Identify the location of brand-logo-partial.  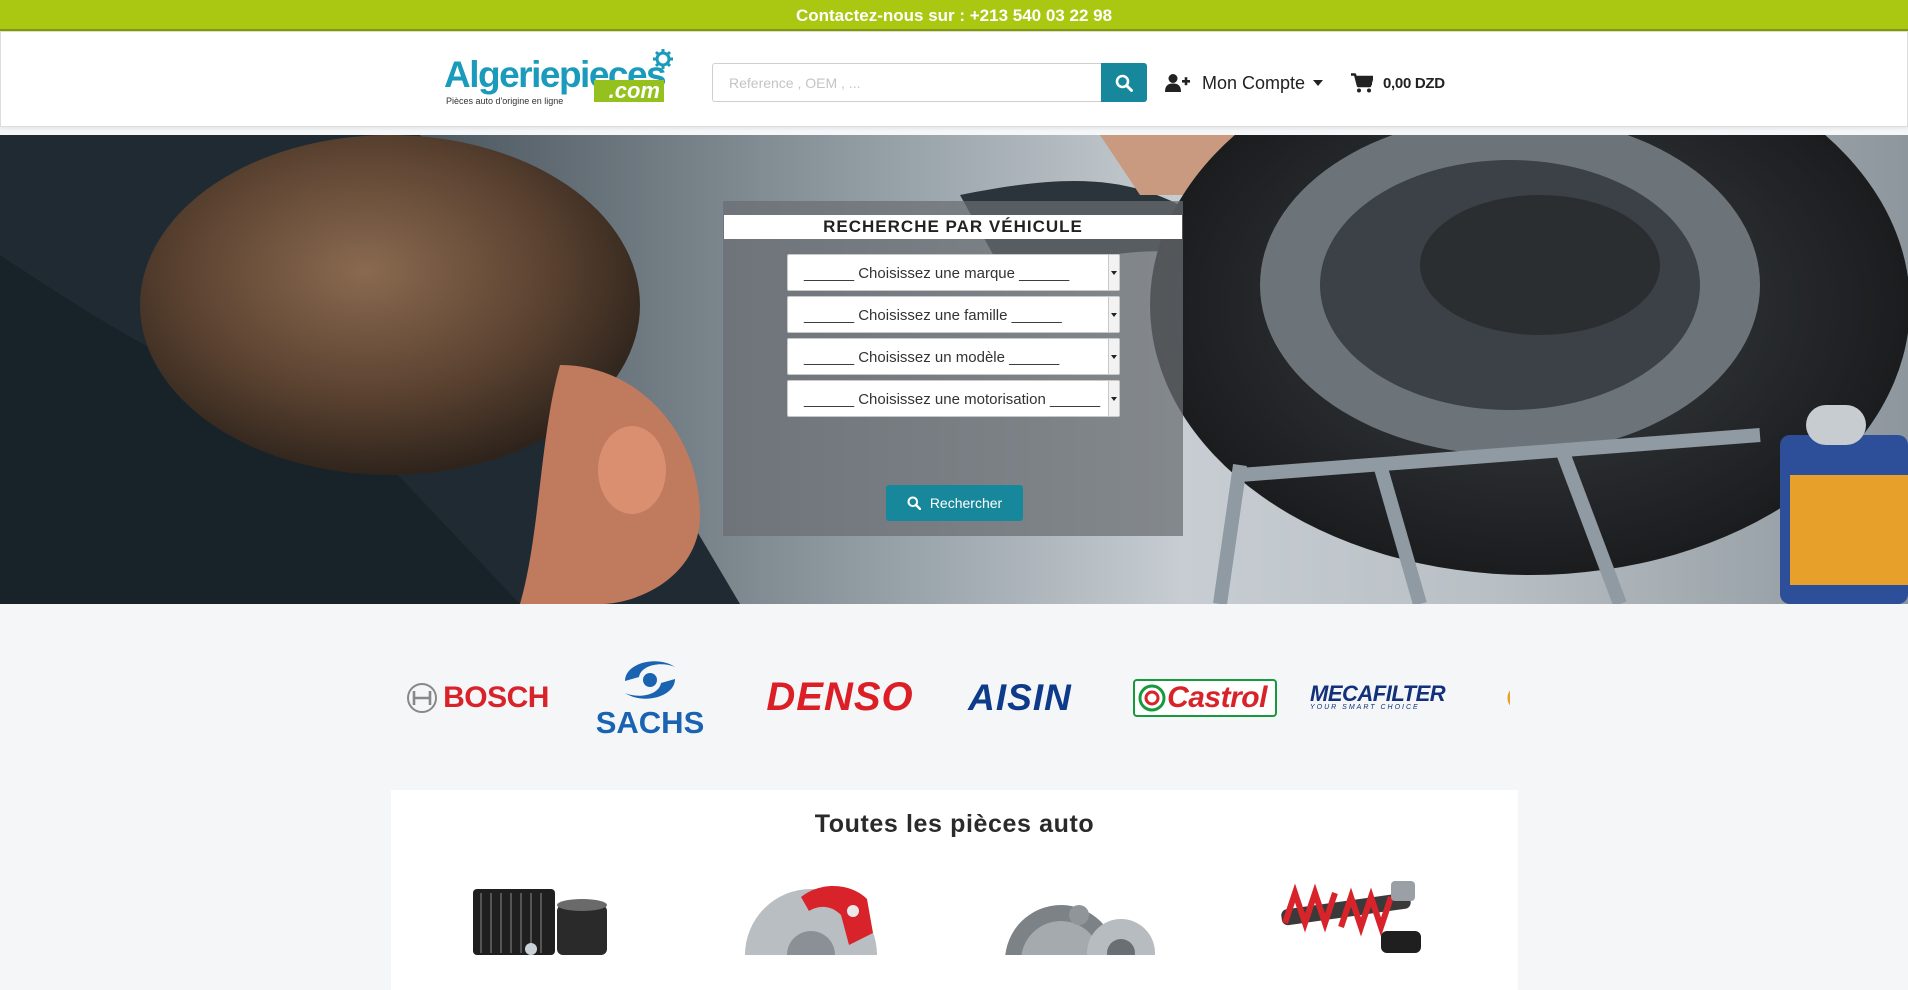
(1505, 697).